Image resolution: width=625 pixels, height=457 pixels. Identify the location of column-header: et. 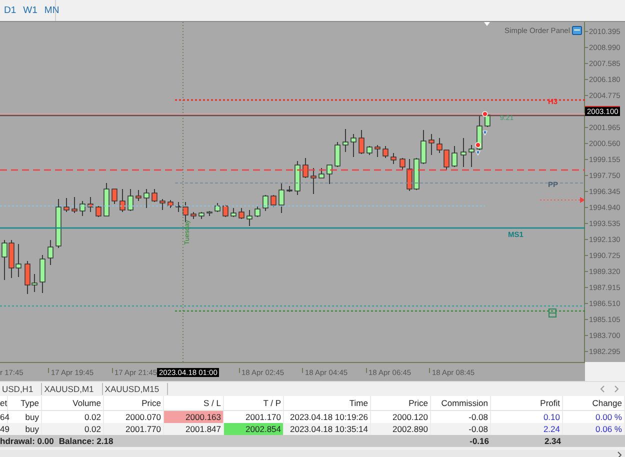
(4, 403).